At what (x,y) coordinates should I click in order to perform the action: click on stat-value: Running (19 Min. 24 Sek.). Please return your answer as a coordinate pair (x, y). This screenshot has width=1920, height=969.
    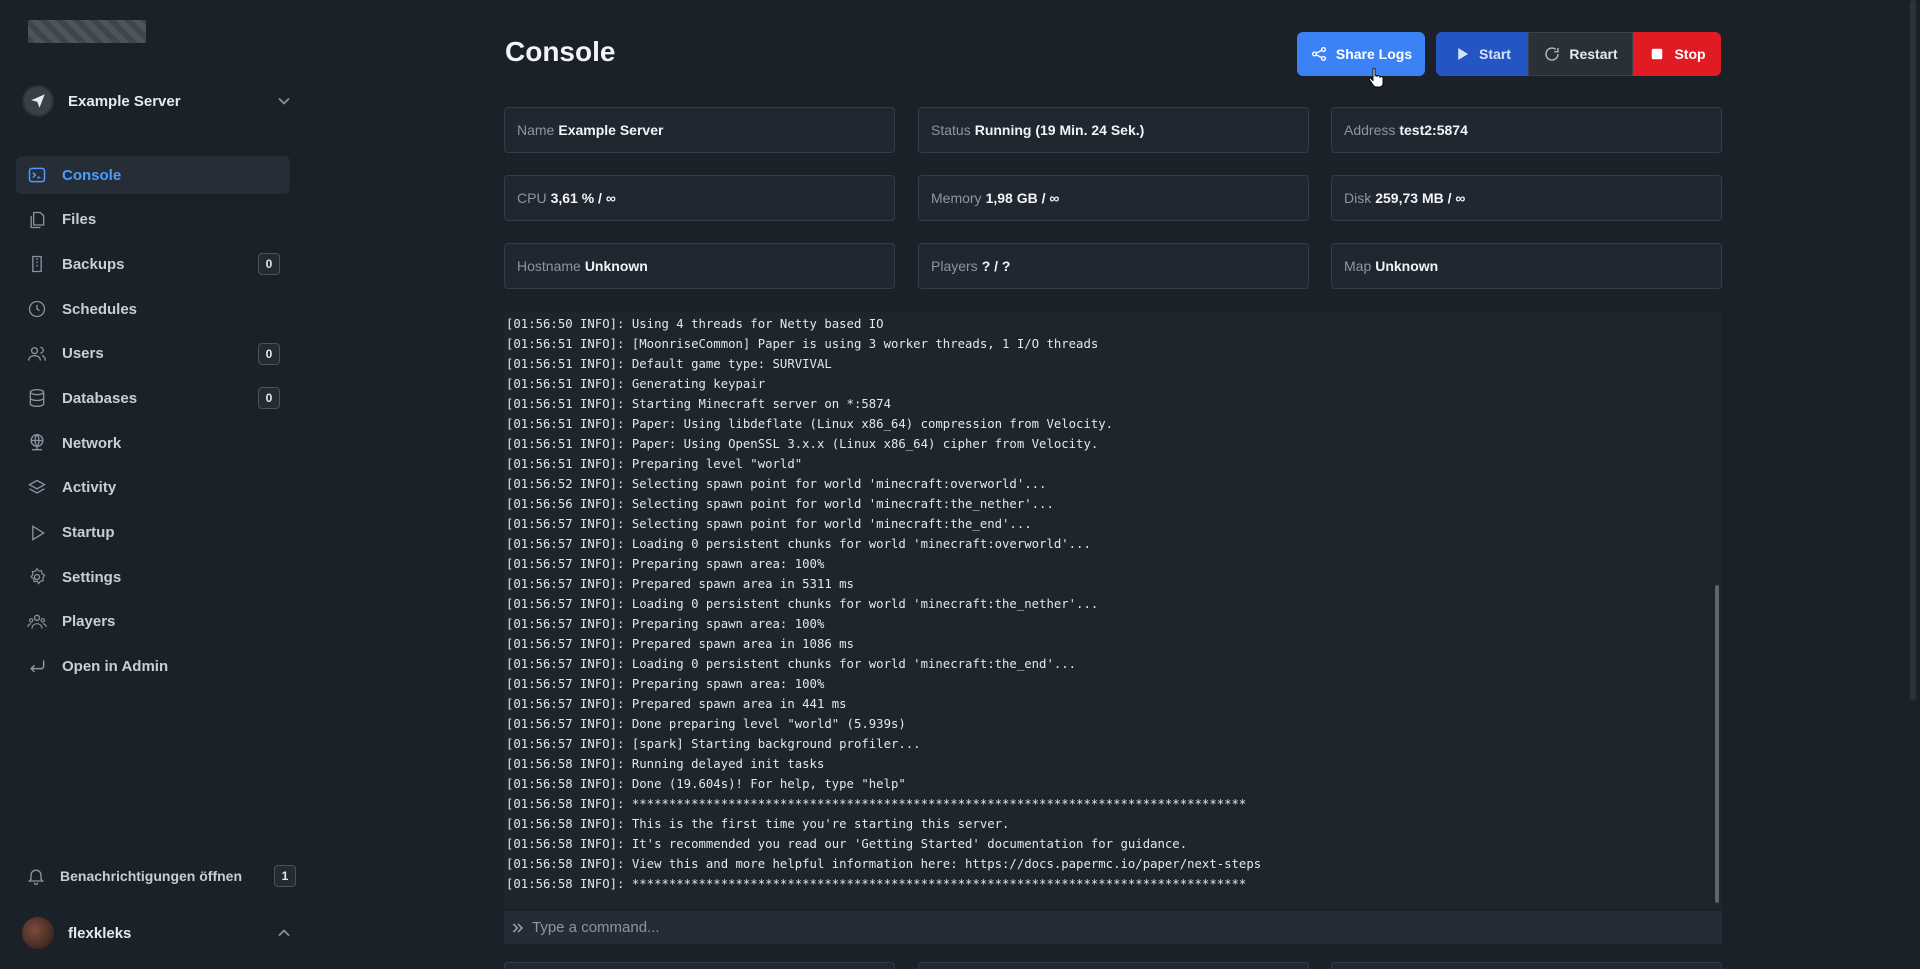
    Looking at the image, I should click on (1059, 130).